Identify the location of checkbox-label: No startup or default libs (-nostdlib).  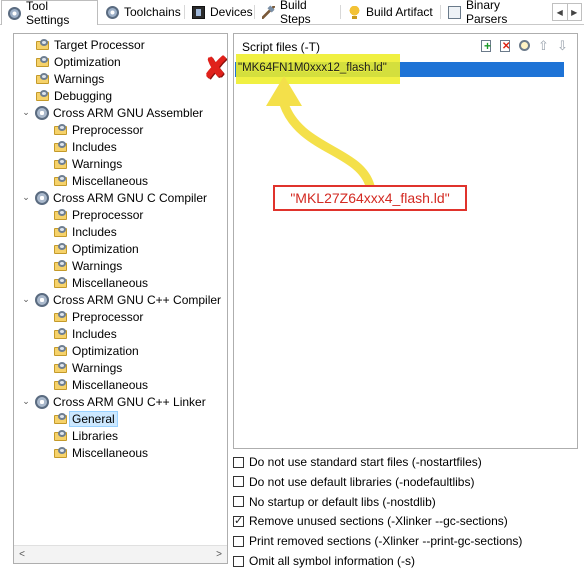
(342, 501).